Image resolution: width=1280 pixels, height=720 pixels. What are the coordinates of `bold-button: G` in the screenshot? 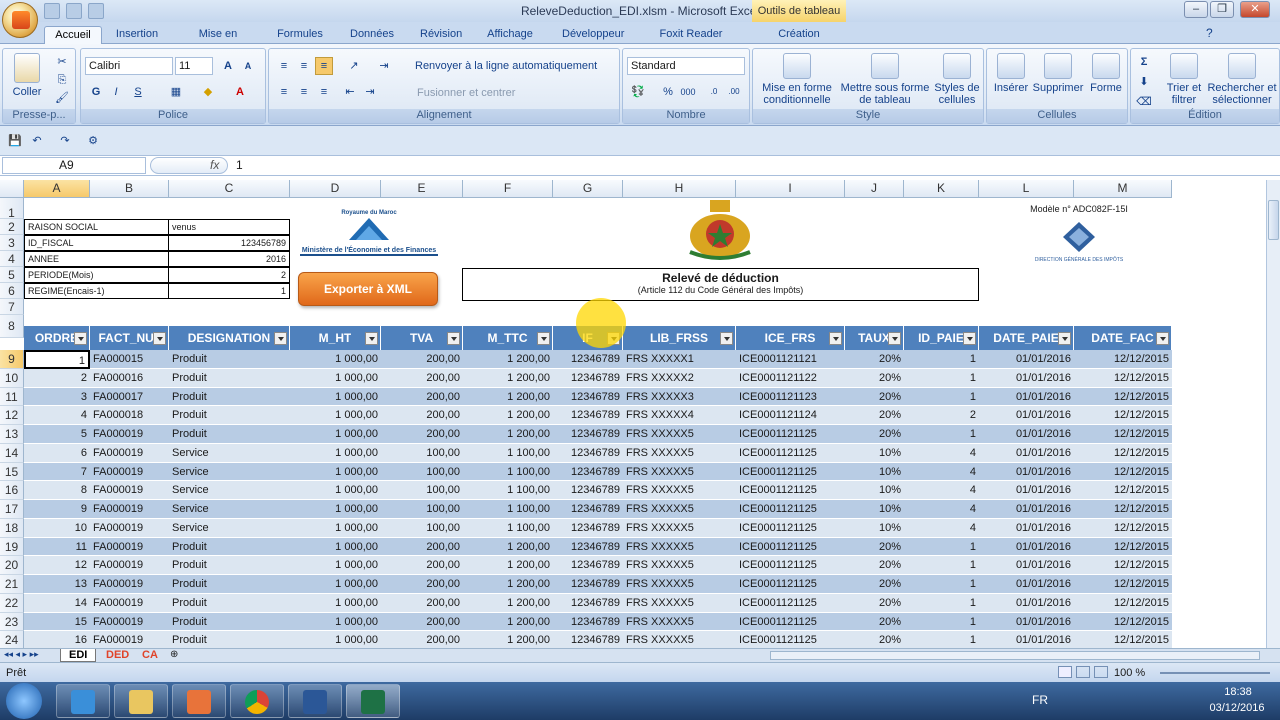 It's located at (96, 92).